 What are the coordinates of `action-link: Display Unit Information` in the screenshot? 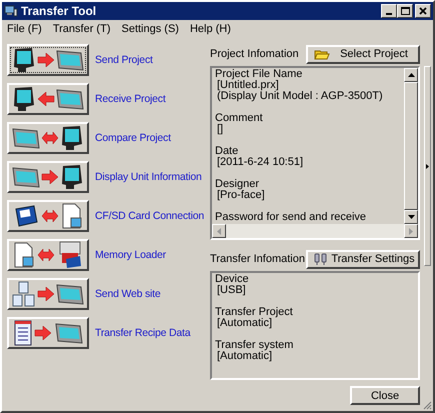 It's located at (148, 177).